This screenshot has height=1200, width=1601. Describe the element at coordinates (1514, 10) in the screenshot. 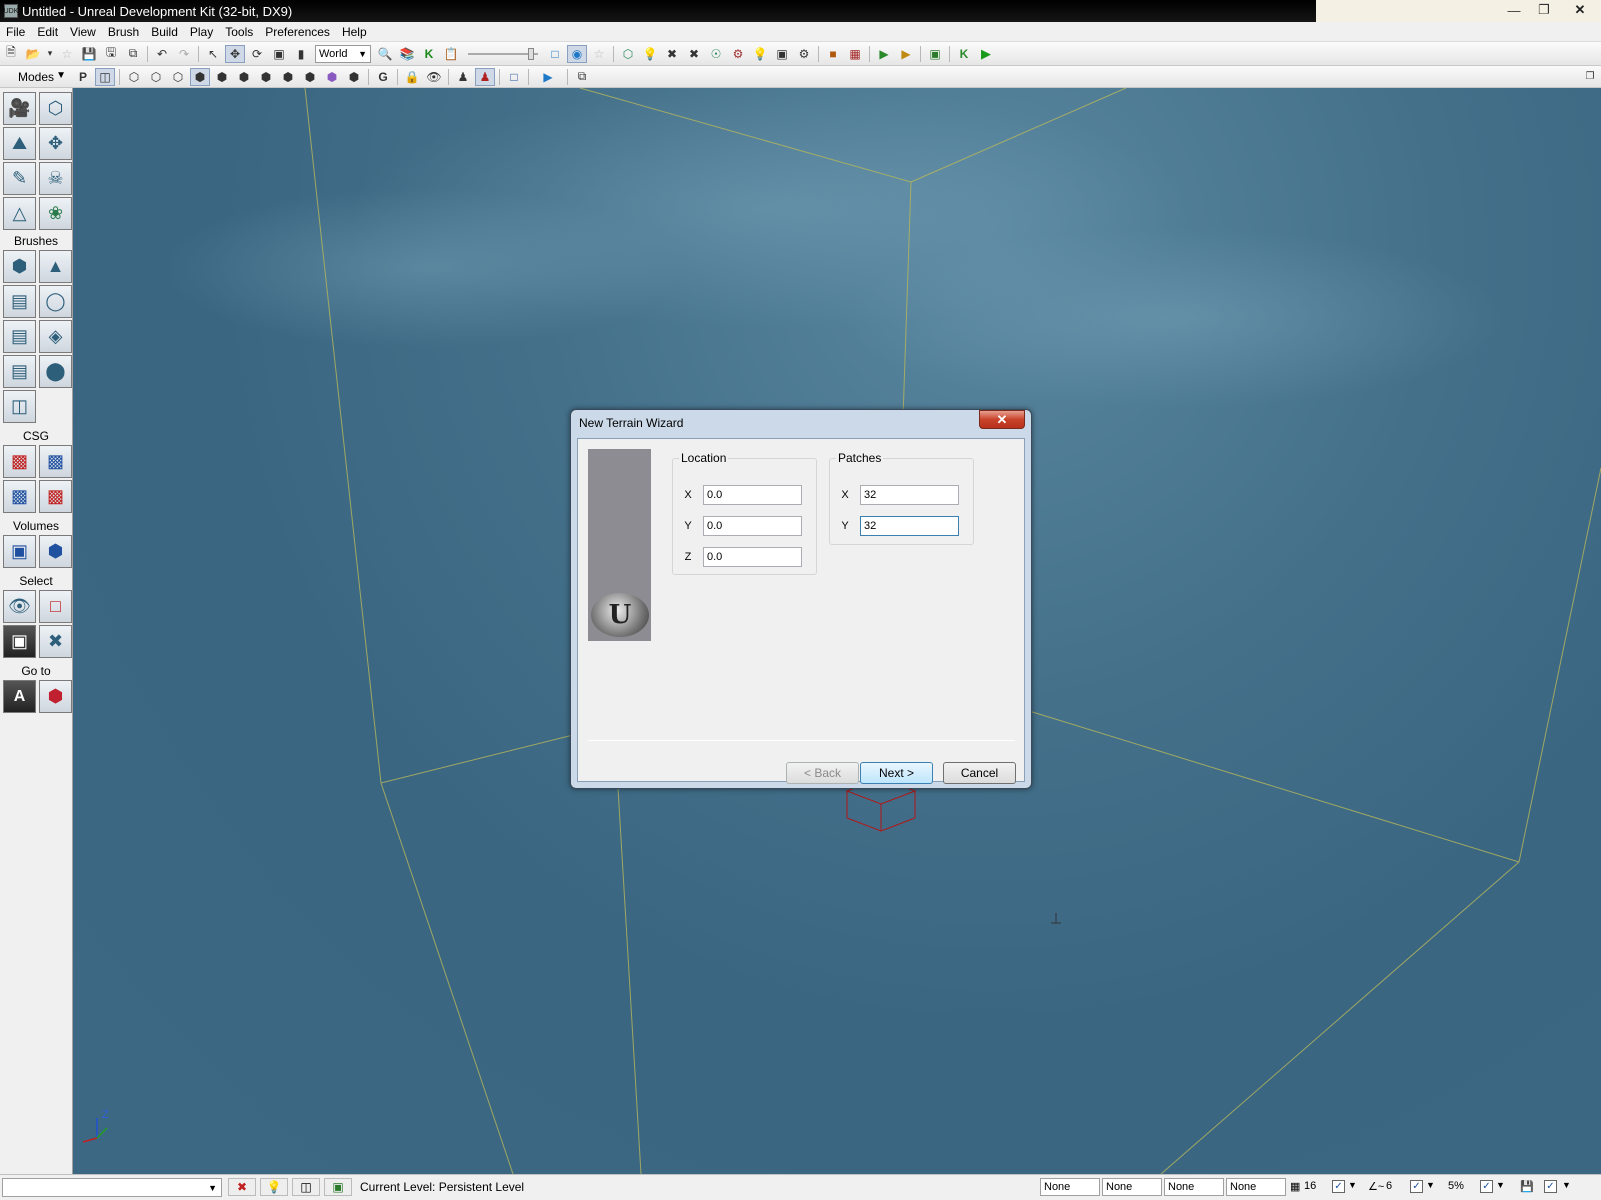

I see `minimize-button: —` at that location.